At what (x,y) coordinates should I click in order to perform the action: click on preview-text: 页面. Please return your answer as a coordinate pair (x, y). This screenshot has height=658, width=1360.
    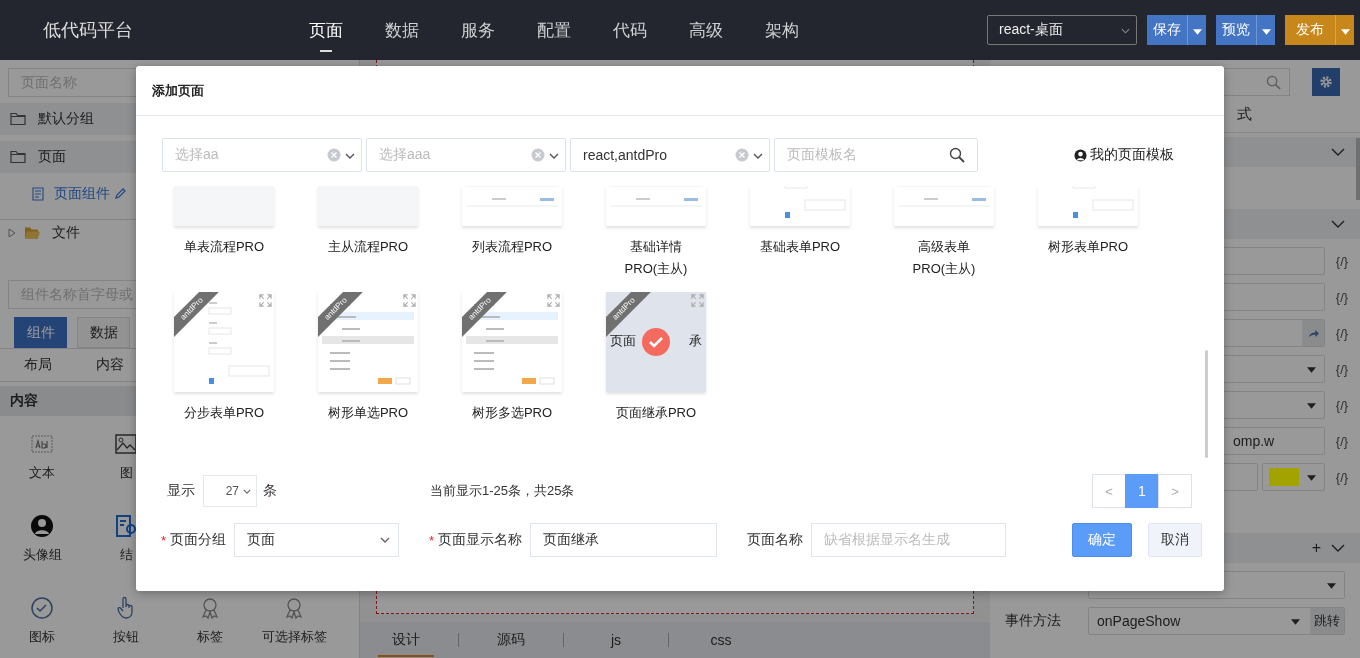
    Looking at the image, I should click on (623, 341).